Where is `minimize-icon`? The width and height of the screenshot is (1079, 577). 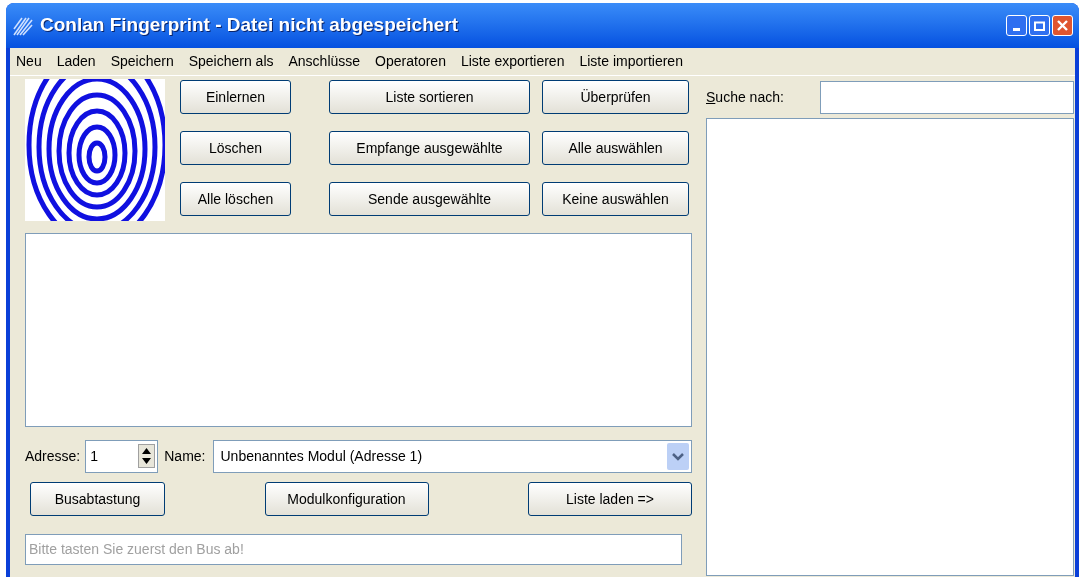 minimize-icon is located at coordinates (1016, 29).